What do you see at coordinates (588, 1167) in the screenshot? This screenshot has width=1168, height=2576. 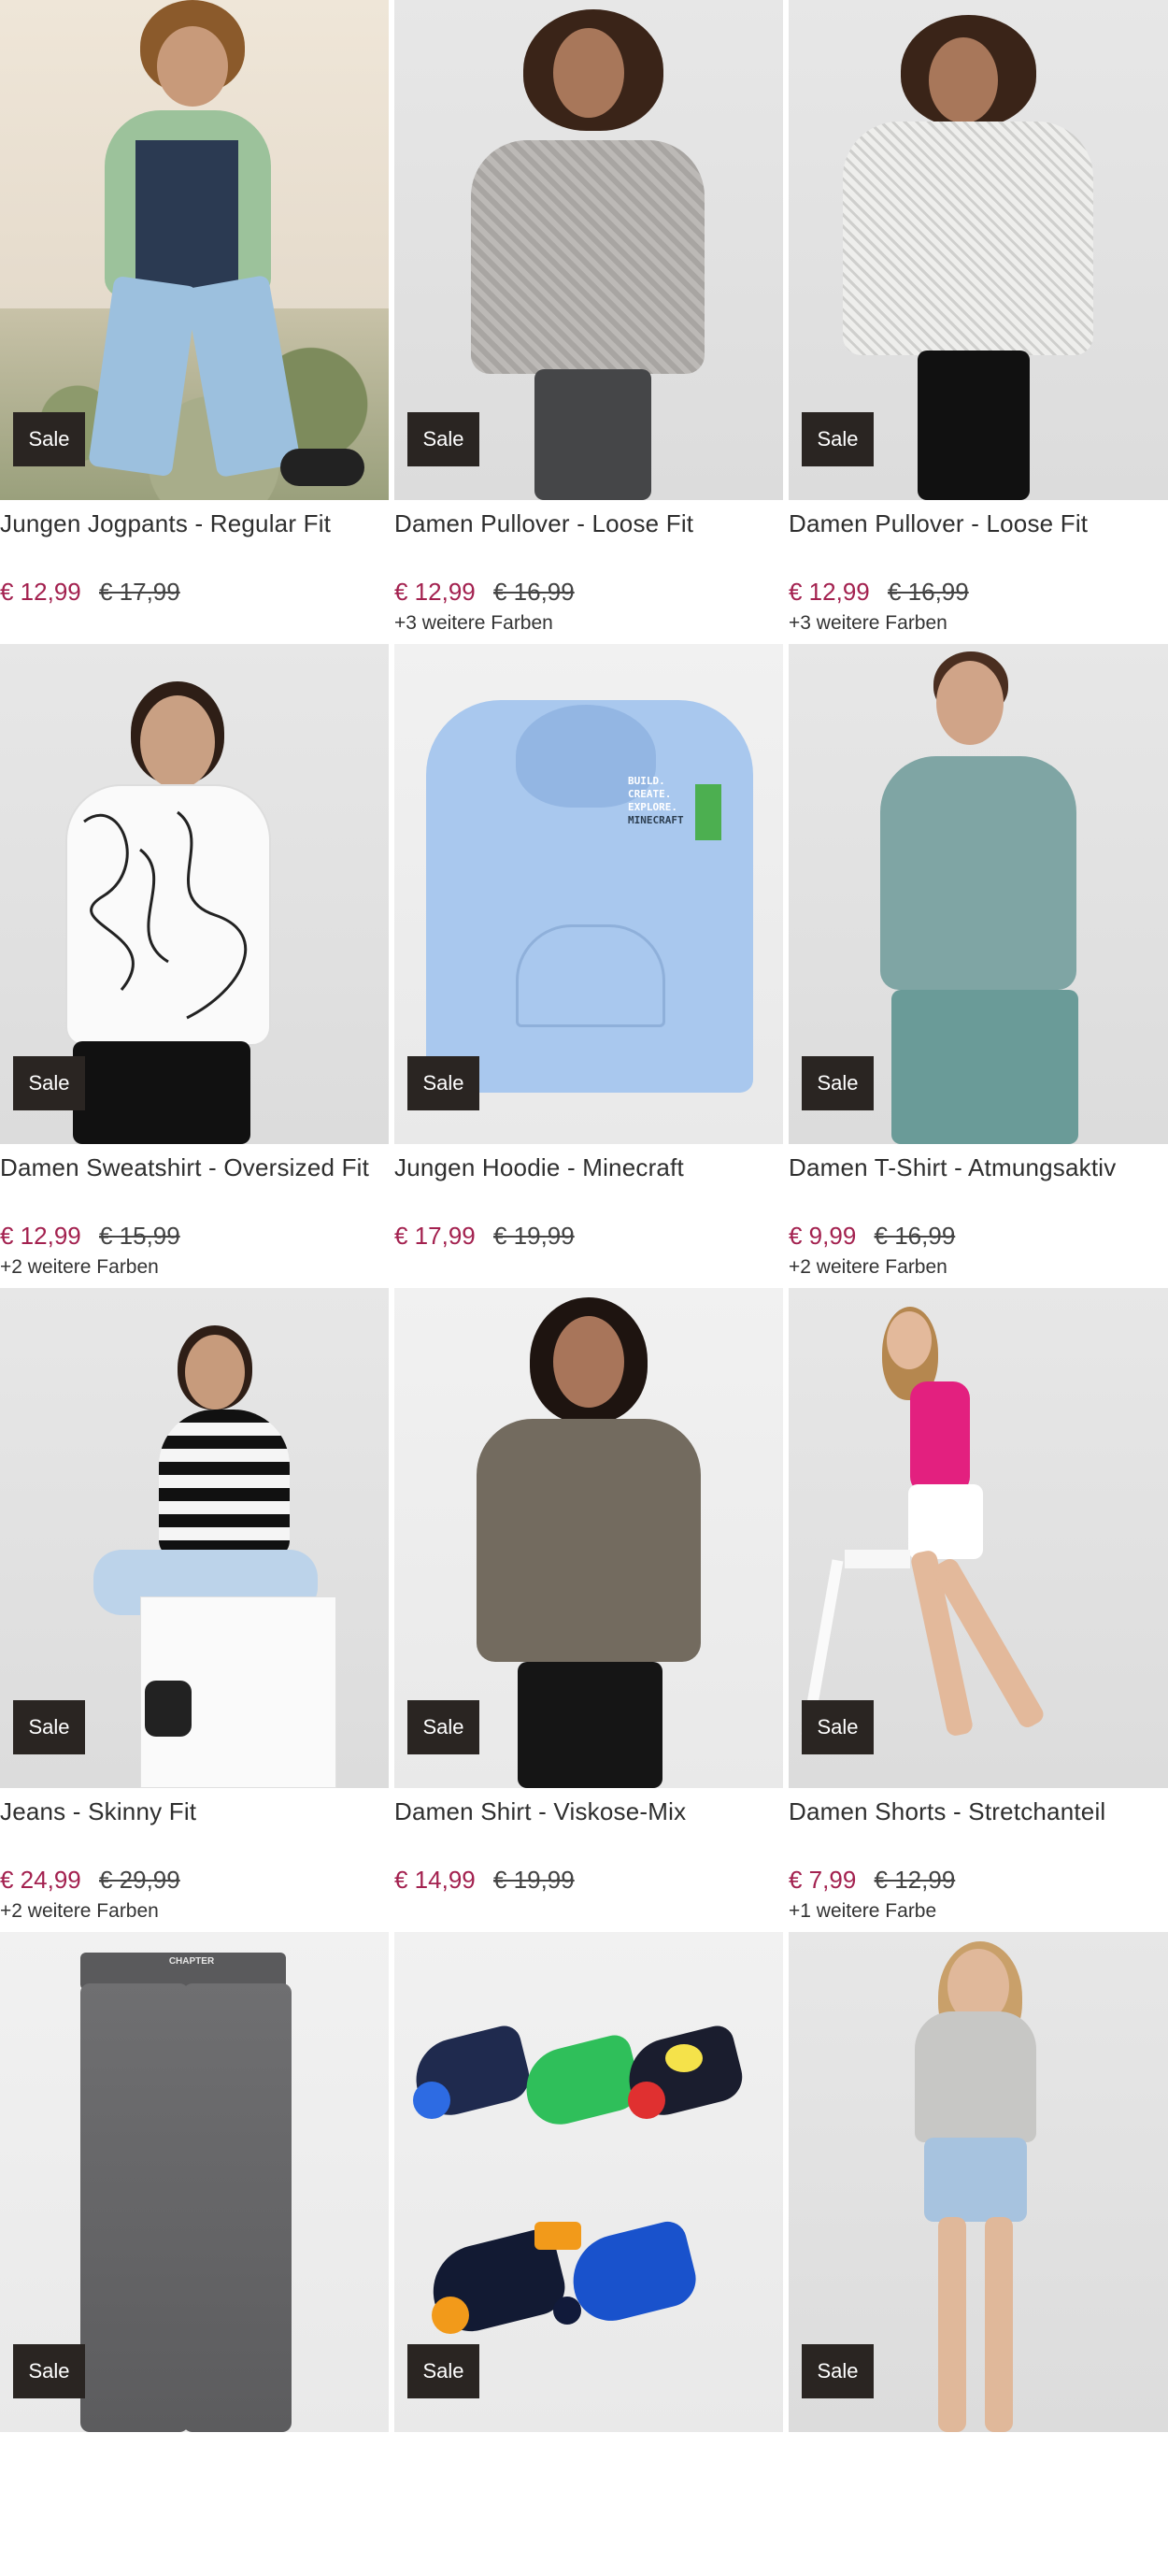 I see `product-title: Jungen Hoodie - Minecraft` at bounding box center [588, 1167].